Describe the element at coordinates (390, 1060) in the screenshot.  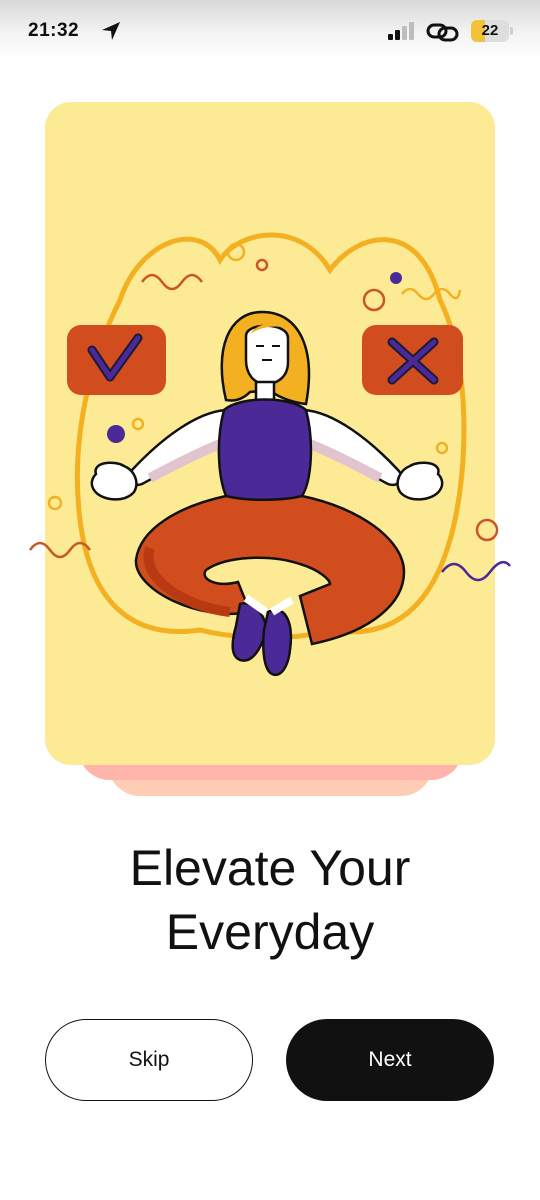
I see `next-button: Next` at that location.